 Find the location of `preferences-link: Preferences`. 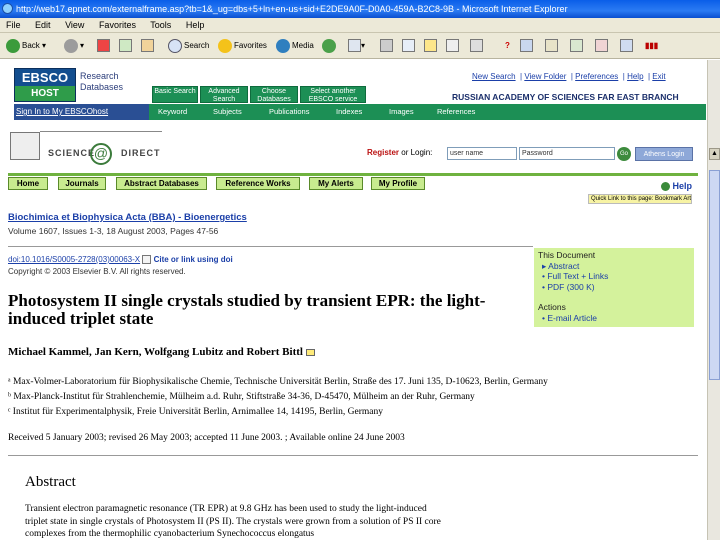

preferences-link: Preferences is located at coordinates (596, 76).